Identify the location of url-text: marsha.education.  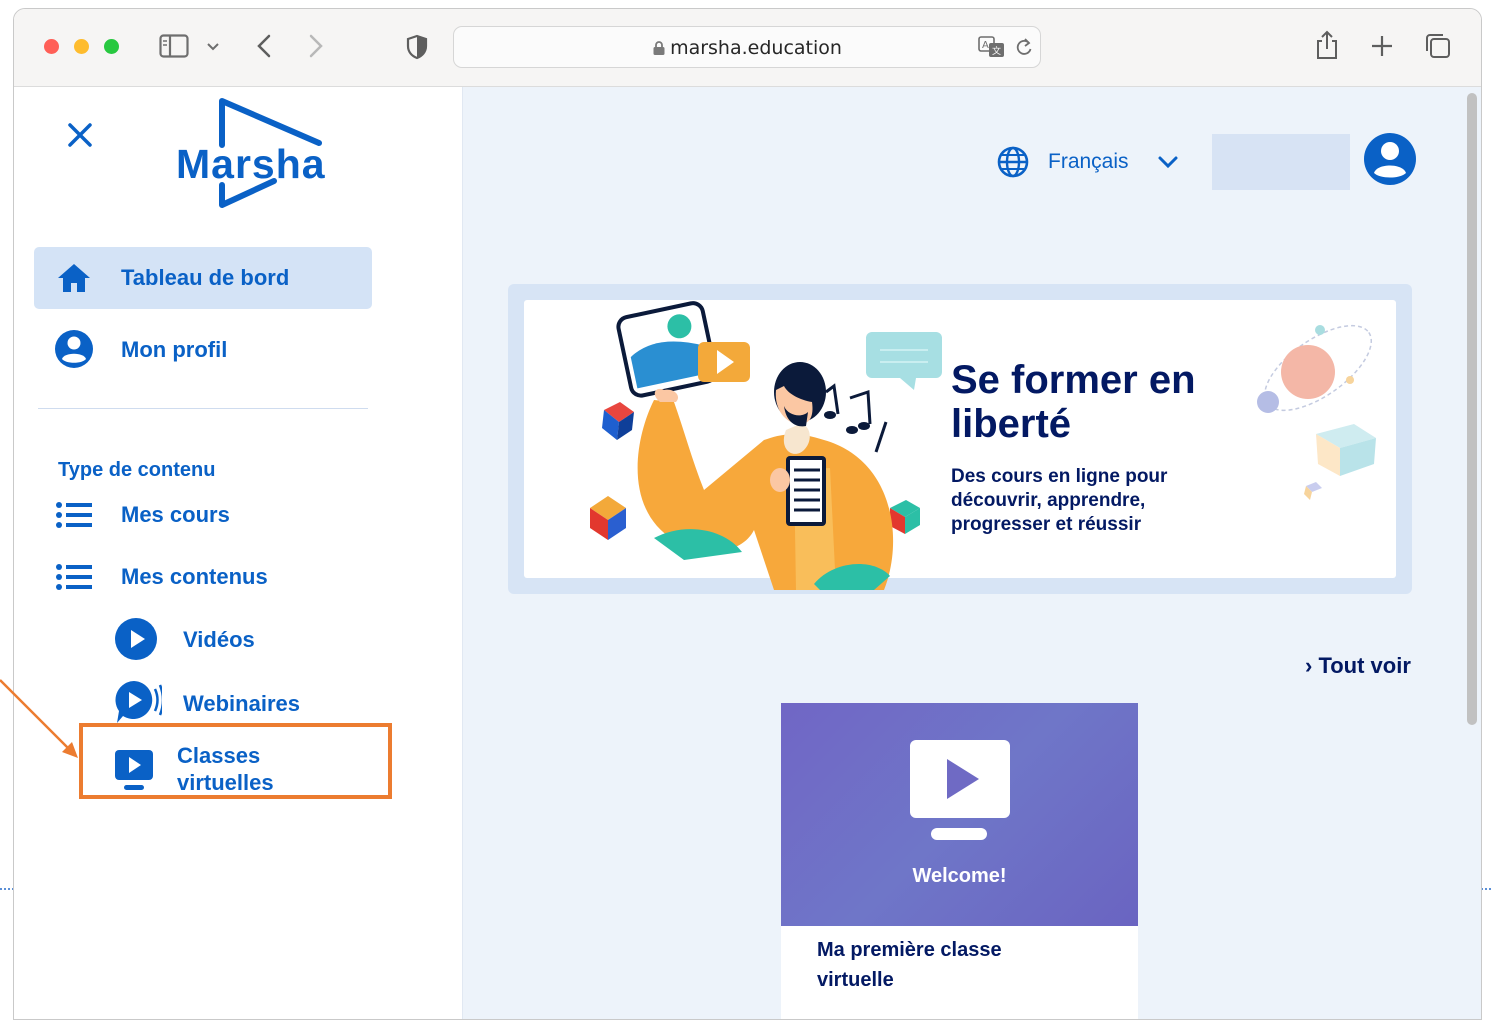
(756, 48).